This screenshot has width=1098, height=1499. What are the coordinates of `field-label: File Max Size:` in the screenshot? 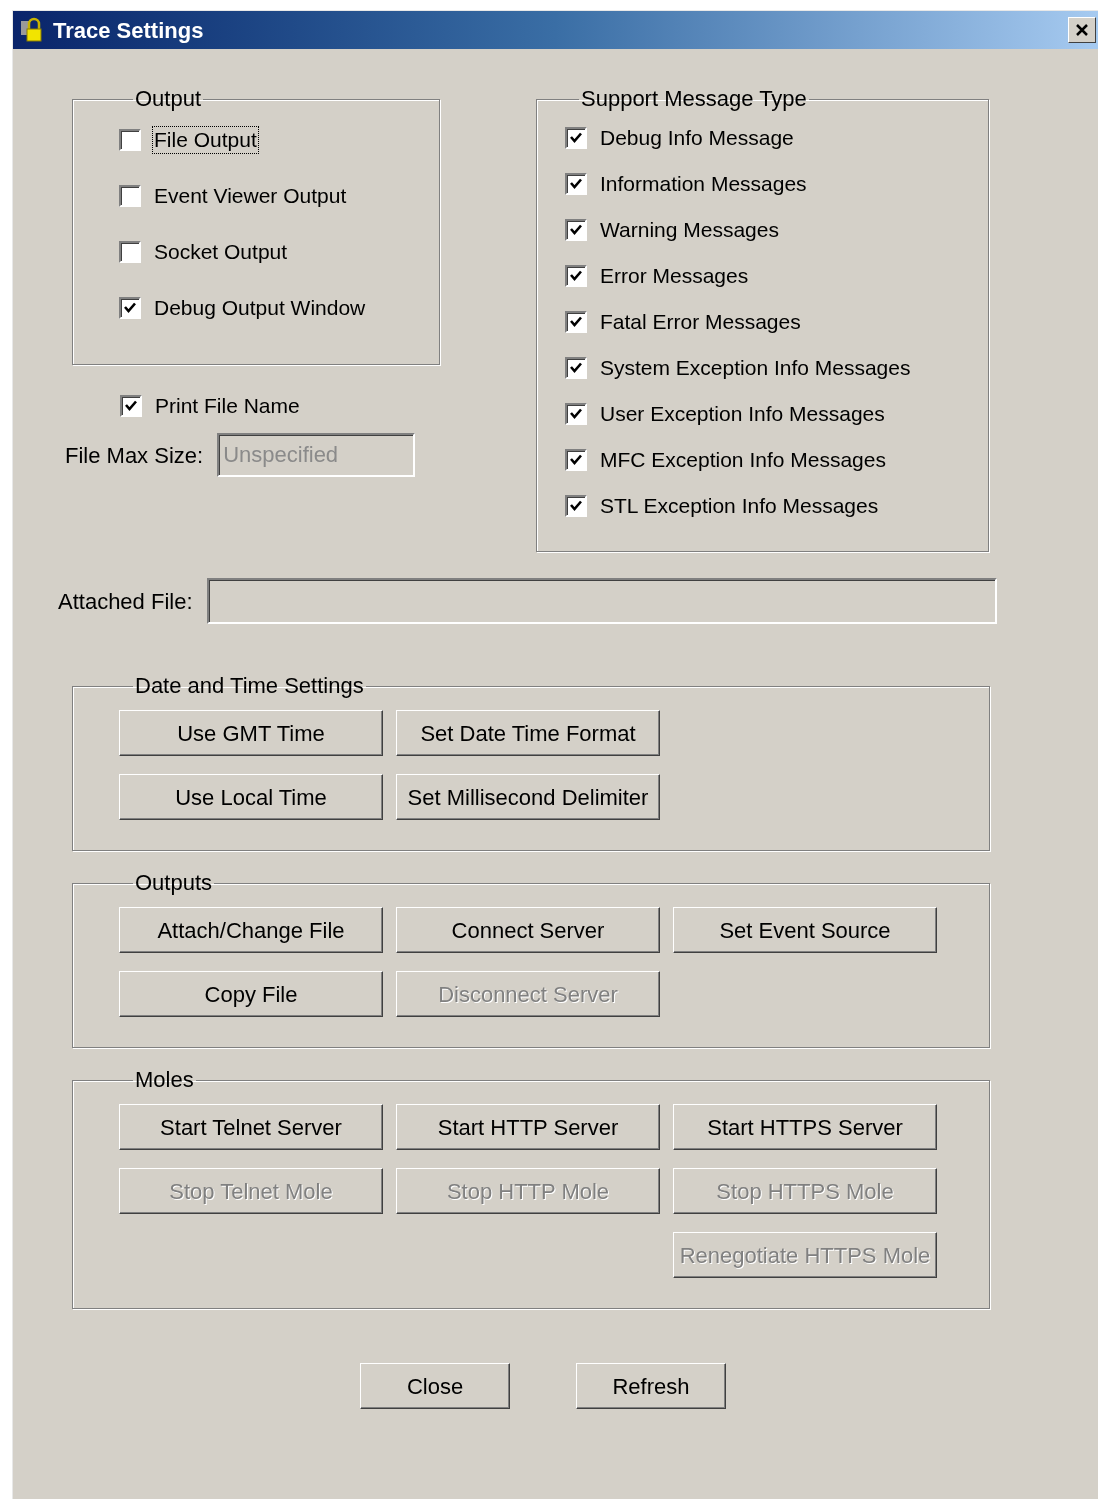 It's located at (134, 455).